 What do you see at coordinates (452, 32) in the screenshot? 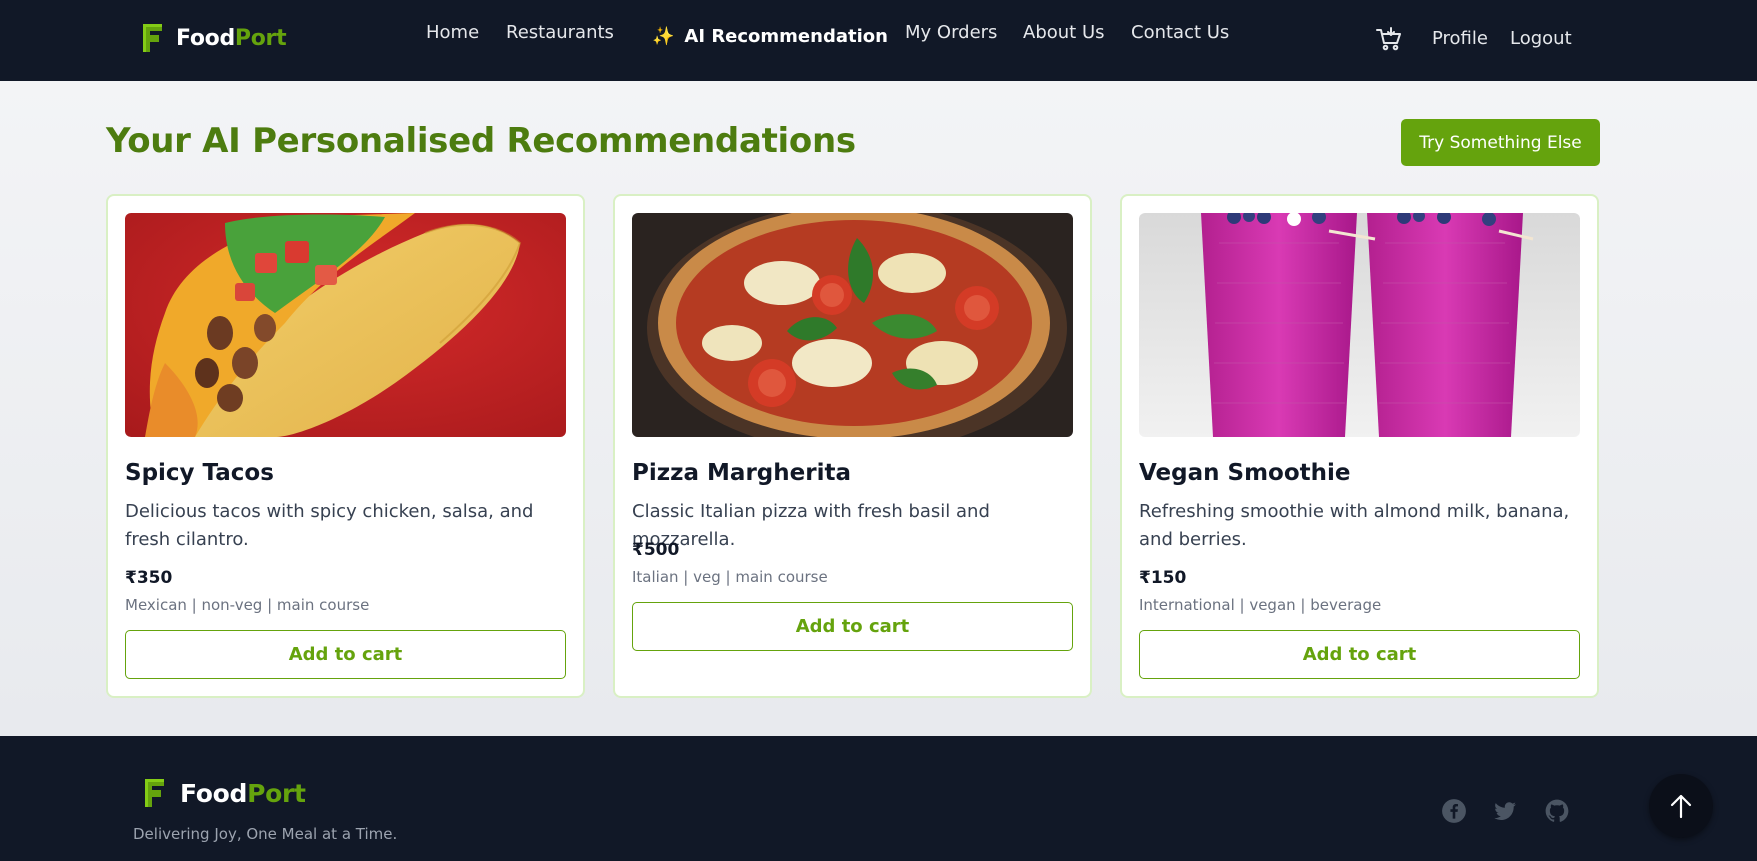
I see `nav-home: Home` at bounding box center [452, 32].